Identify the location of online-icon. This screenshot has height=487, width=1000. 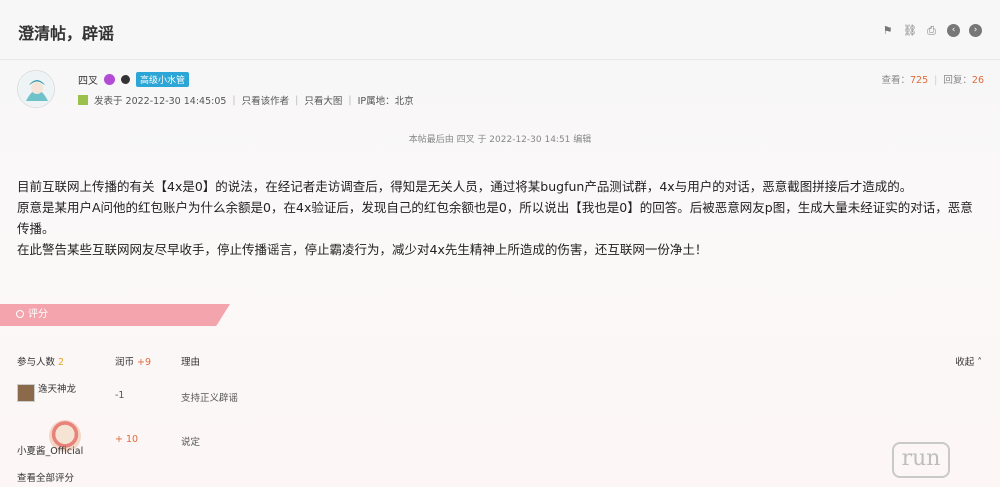
(83, 100).